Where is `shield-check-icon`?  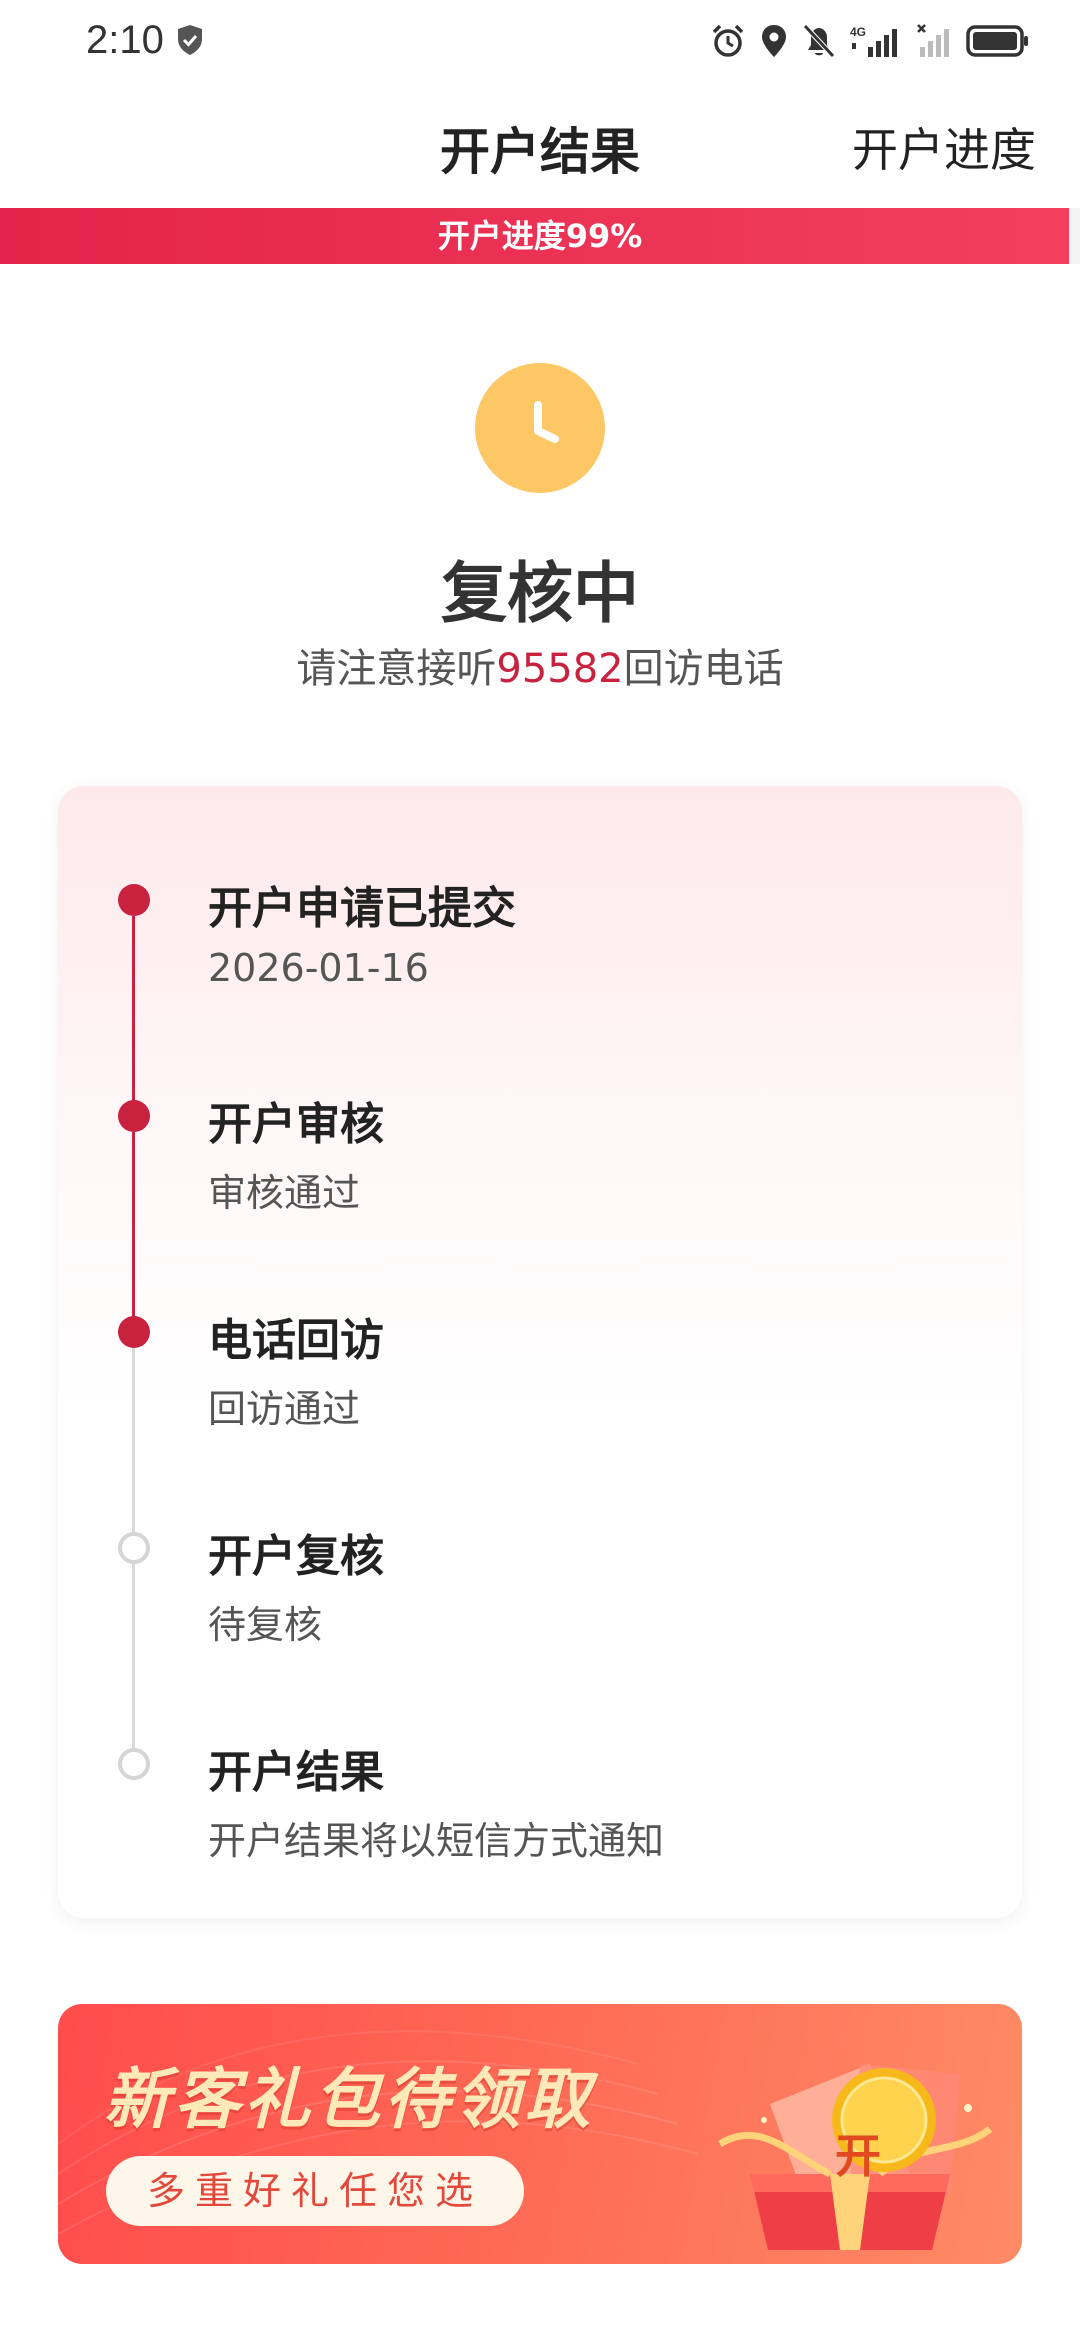
shield-check-icon is located at coordinates (190, 40).